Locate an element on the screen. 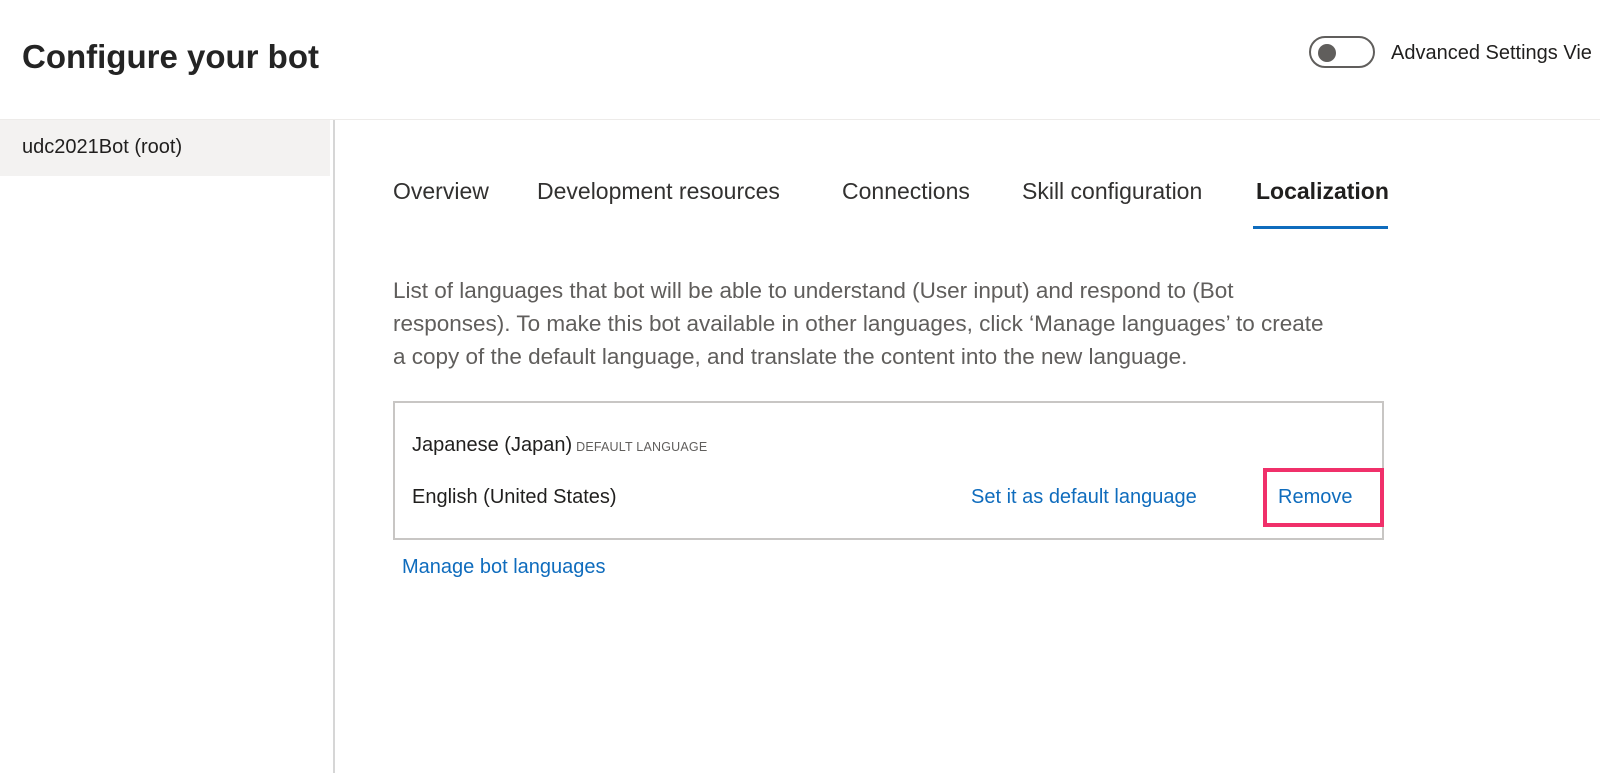 The width and height of the screenshot is (1600, 773). sidebar-divider is located at coordinates (334, 446).